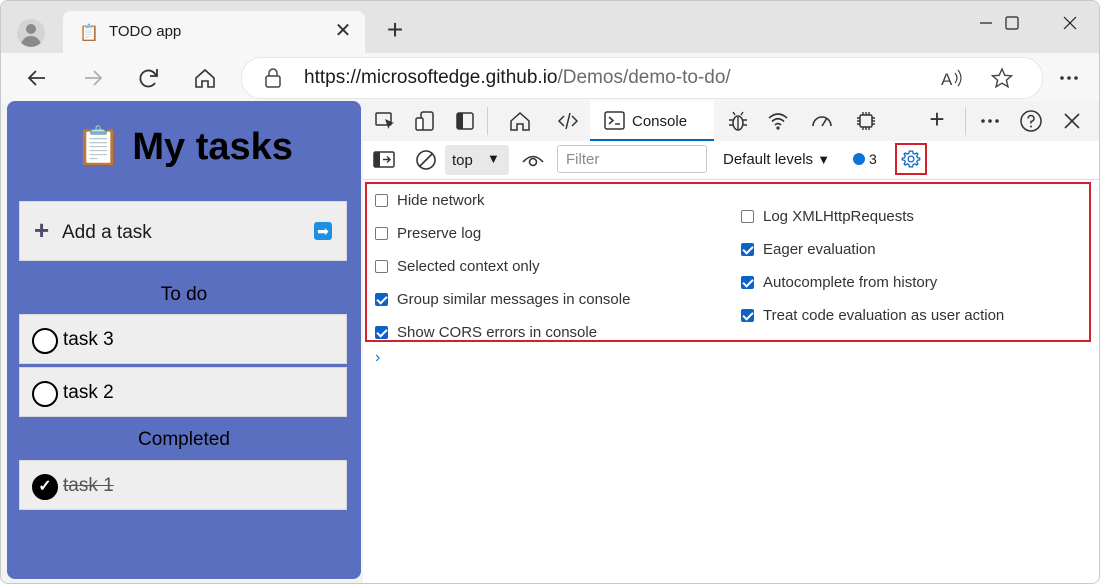 Image resolution: width=1100 pixels, height=584 pixels. I want to click on setting-autocomplete-history: Autocomplete from history, so click(839, 284).